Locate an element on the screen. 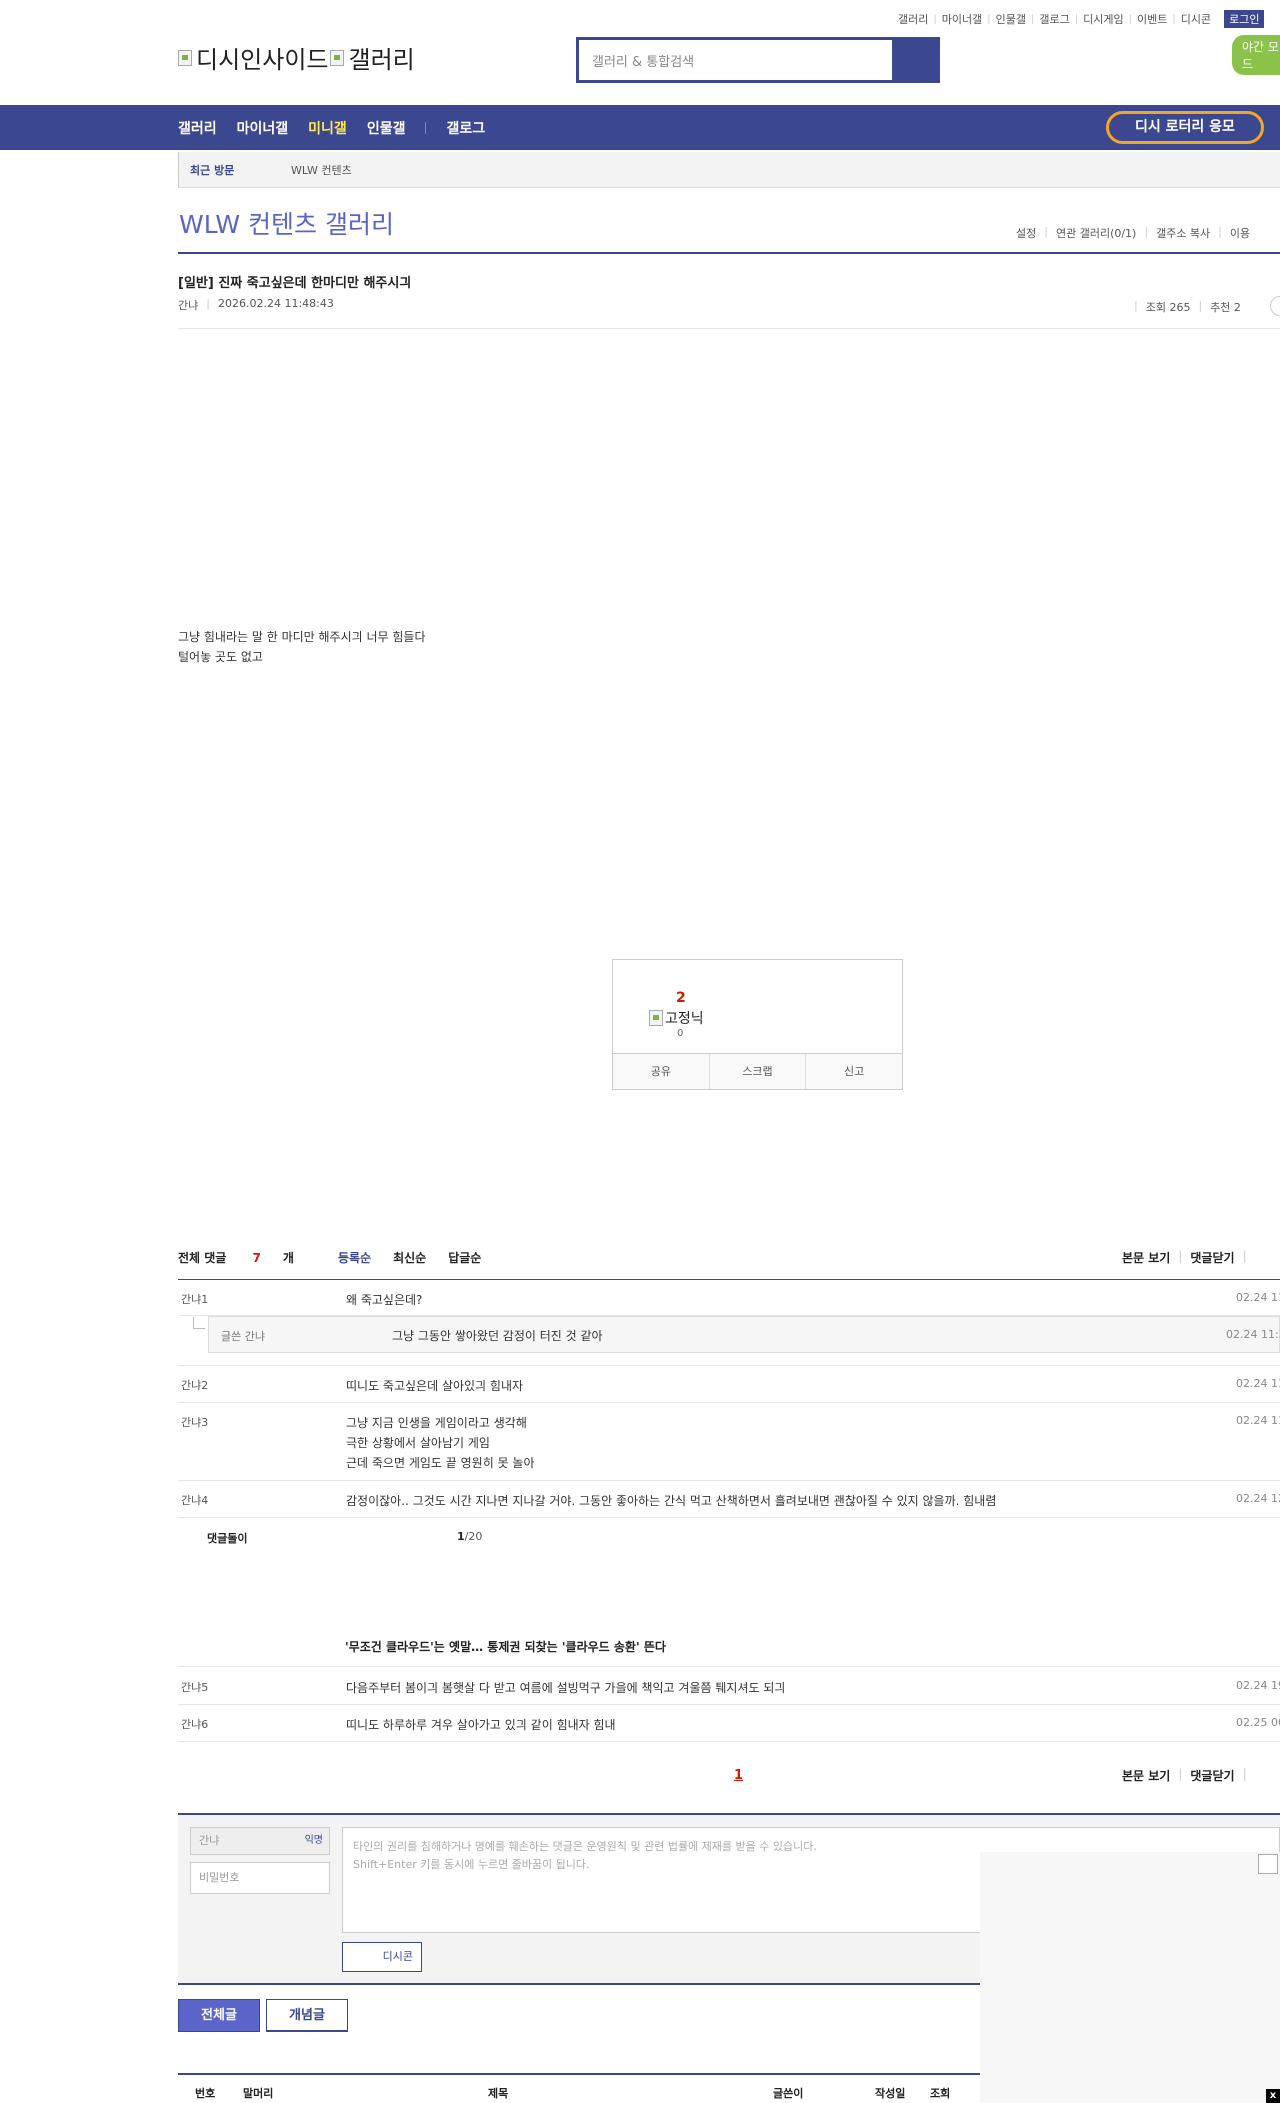 The height and width of the screenshot is (2103, 1280). comment-date: 02.24 11:52:30 is located at coordinates (1258, 1383).